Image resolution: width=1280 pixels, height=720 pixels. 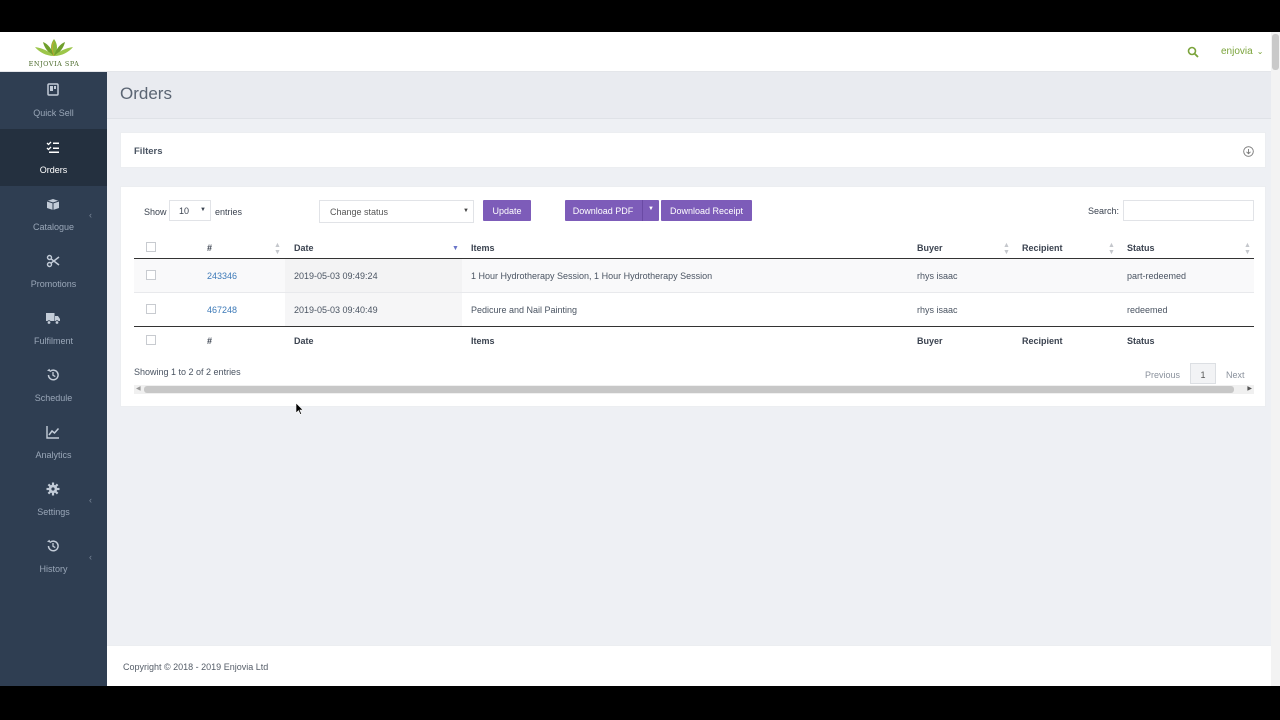 I want to click on column-footer-buyer: Buyer, so click(x=930, y=341).